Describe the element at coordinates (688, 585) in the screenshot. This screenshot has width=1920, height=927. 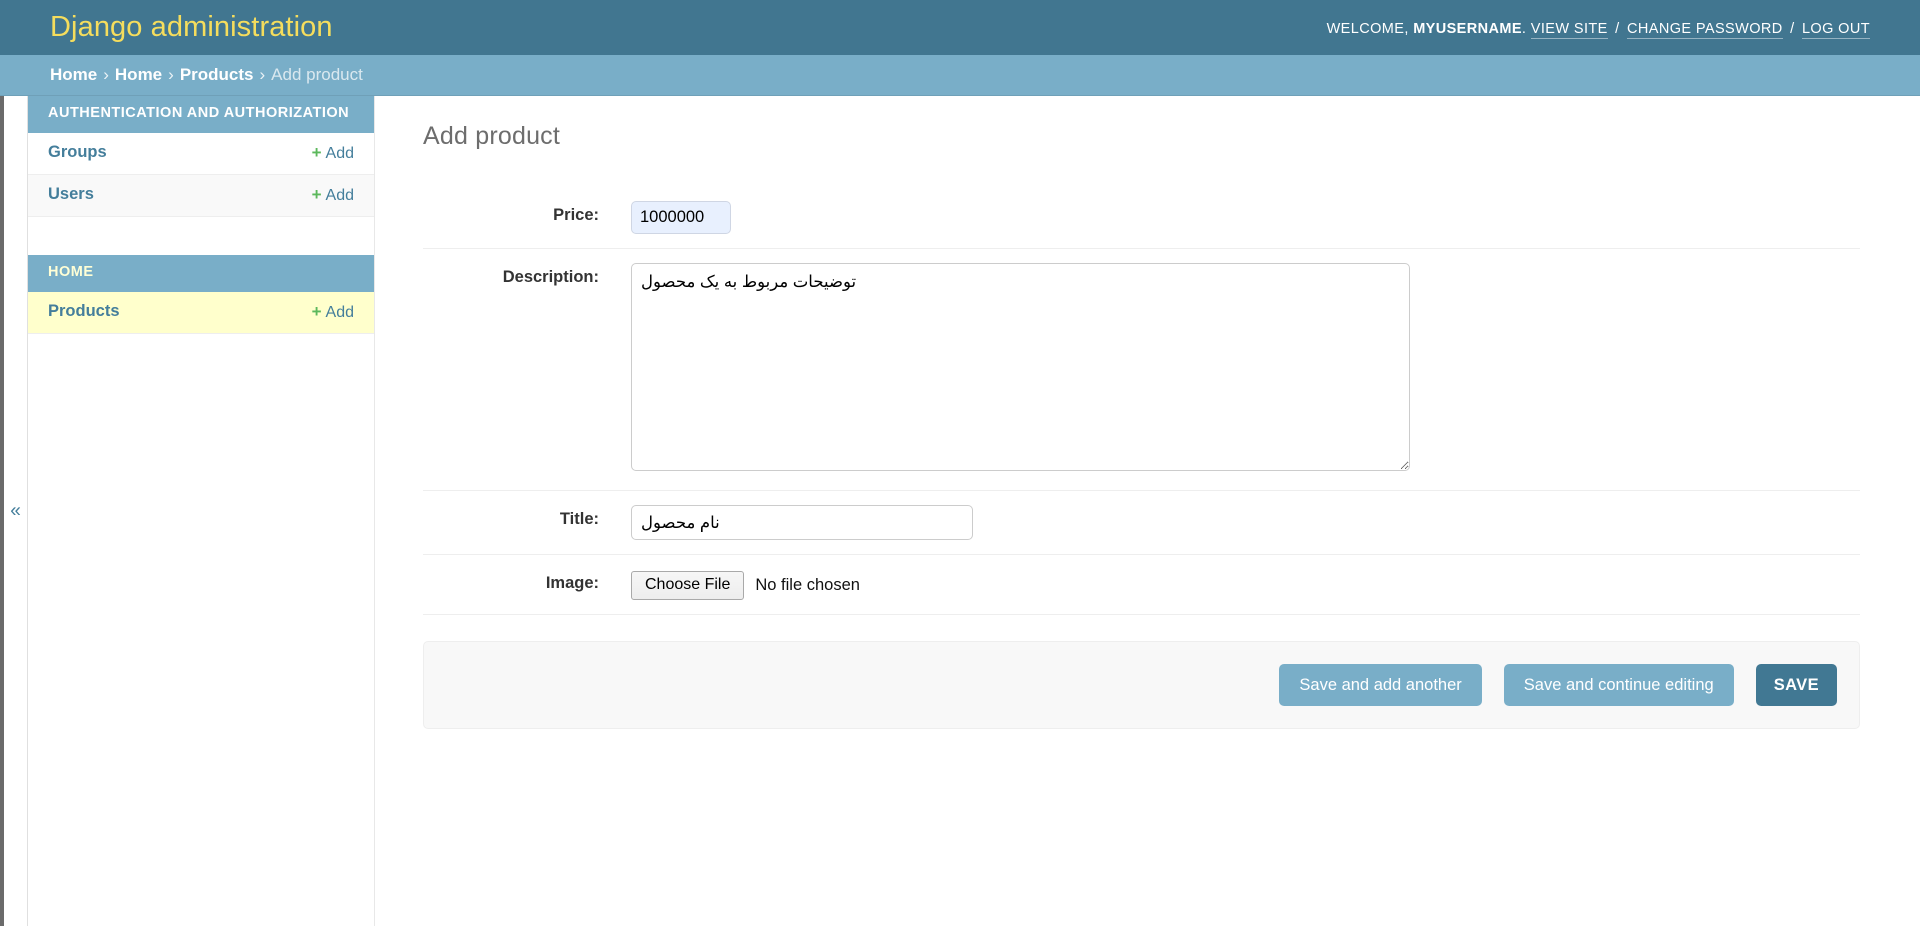
I see `choose-file-button: Choose File` at that location.